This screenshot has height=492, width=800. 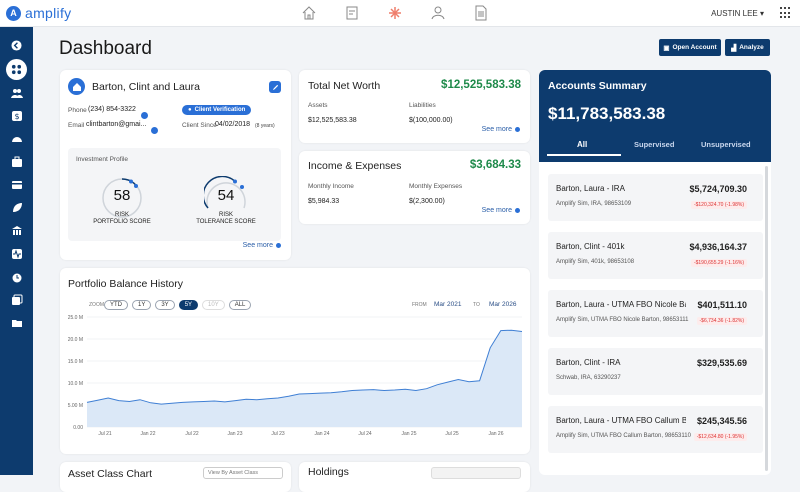 What do you see at coordinates (147, 434) in the screenshot?
I see `x-tick-label: Jan 22` at bounding box center [147, 434].